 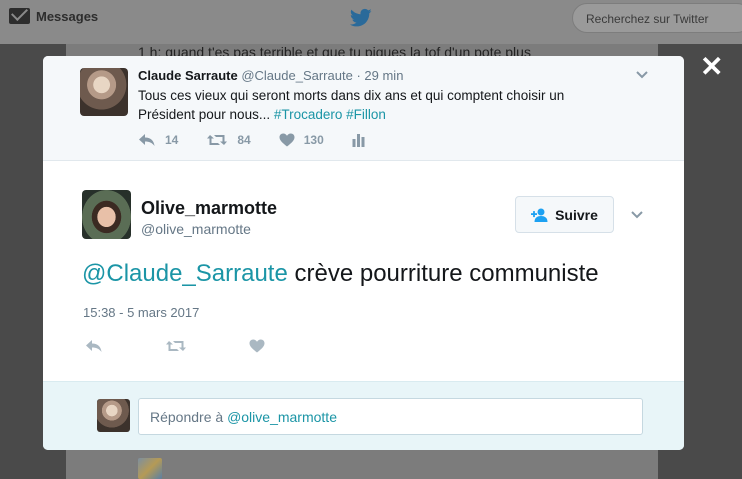 I want to click on follow-button-label: Suivre, so click(x=576, y=214).